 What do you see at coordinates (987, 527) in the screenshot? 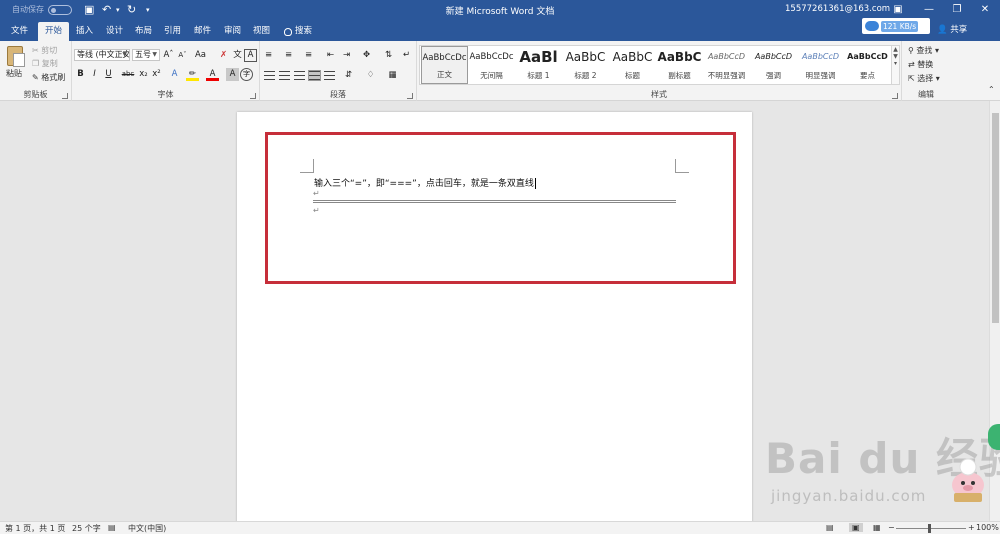
I see `zoom-level: 100%` at bounding box center [987, 527].